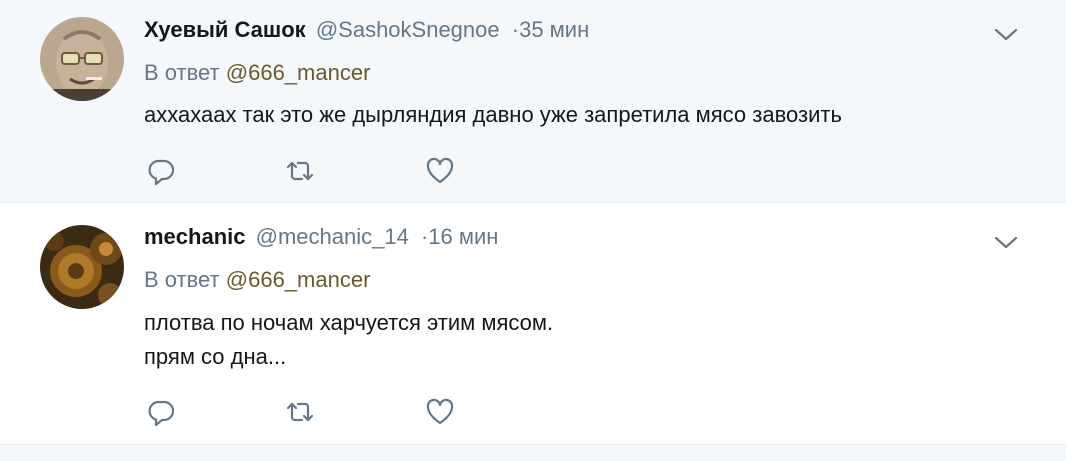 The width and height of the screenshot is (1066, 461). I want to click on gears-avatar-icon, so click(82, 267).